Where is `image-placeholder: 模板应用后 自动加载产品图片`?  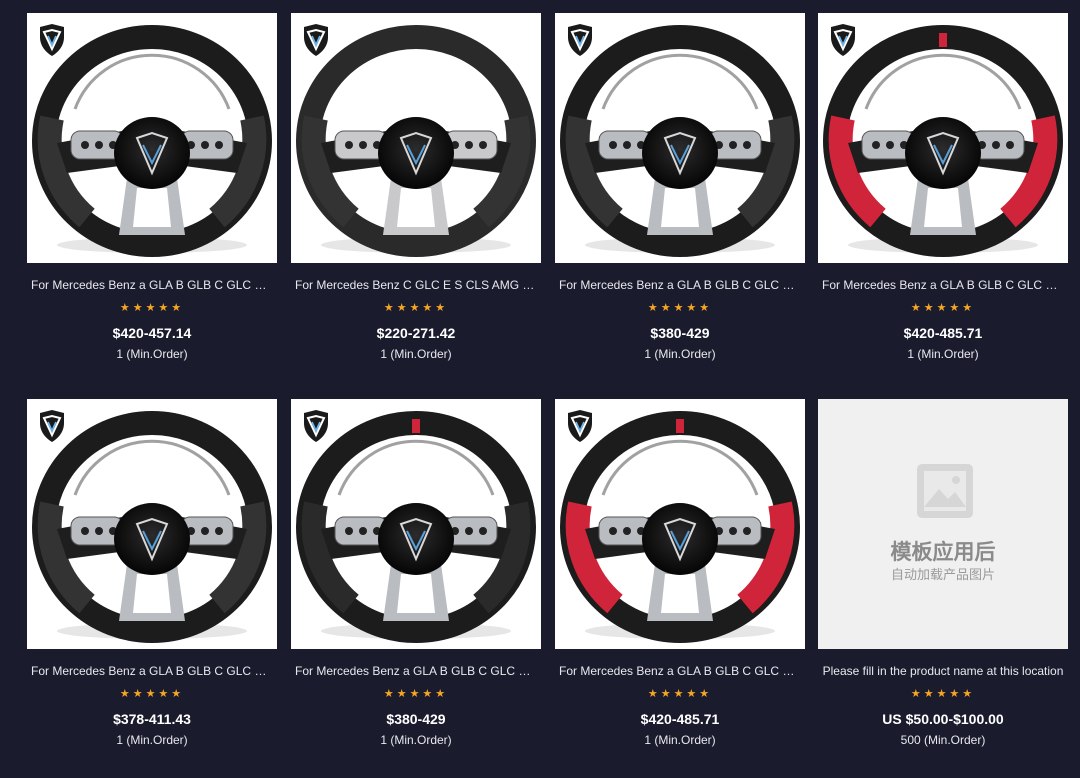 image-placeholder: 模板应用后 自动加载产品图片 is located at coordinates (943, 524).